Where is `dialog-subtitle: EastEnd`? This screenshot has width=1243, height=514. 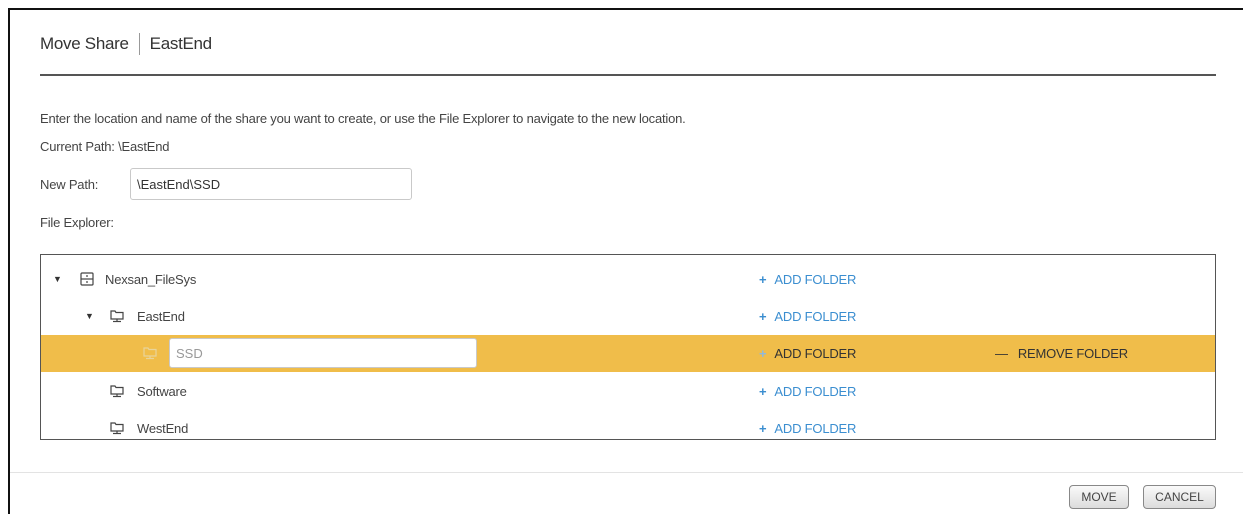 dialog-subtitle: EastEnd is located at coordinates (180, 43).